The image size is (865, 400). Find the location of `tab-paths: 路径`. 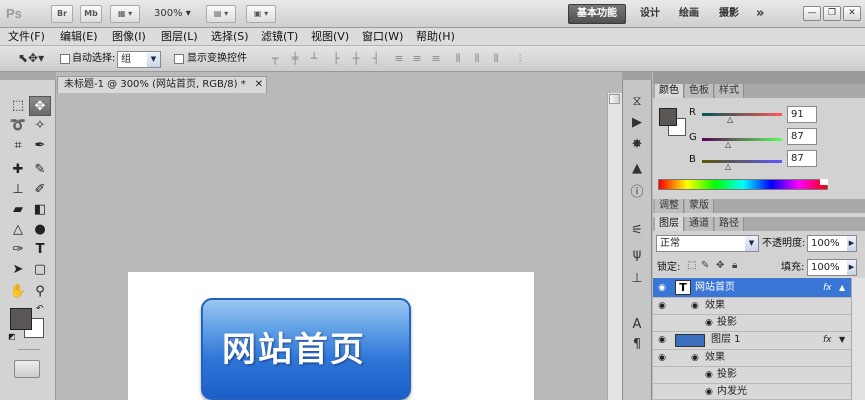

tab-paths: 路径 is located at coordinates (729, 224).